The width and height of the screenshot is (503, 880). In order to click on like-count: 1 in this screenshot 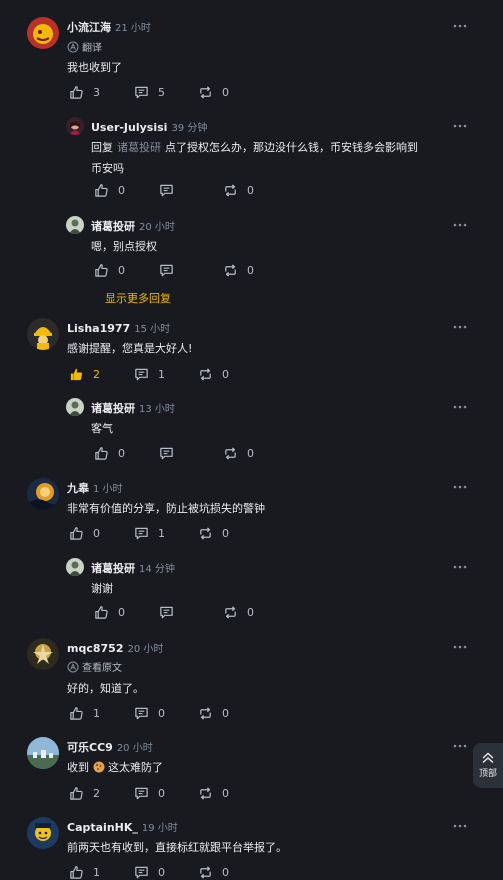, I will do `click(96, 872)`.